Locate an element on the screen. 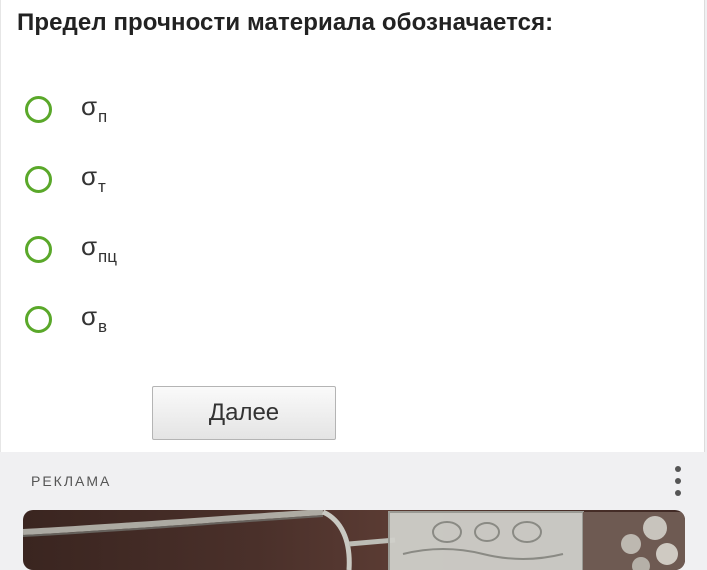 This screenshot has width=707, height=570. answer-label: σт is located at coordinates (93, 179).